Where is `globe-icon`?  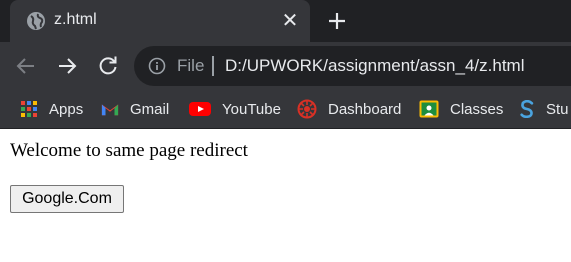
globe-icon is located at coordinates (36, 21).